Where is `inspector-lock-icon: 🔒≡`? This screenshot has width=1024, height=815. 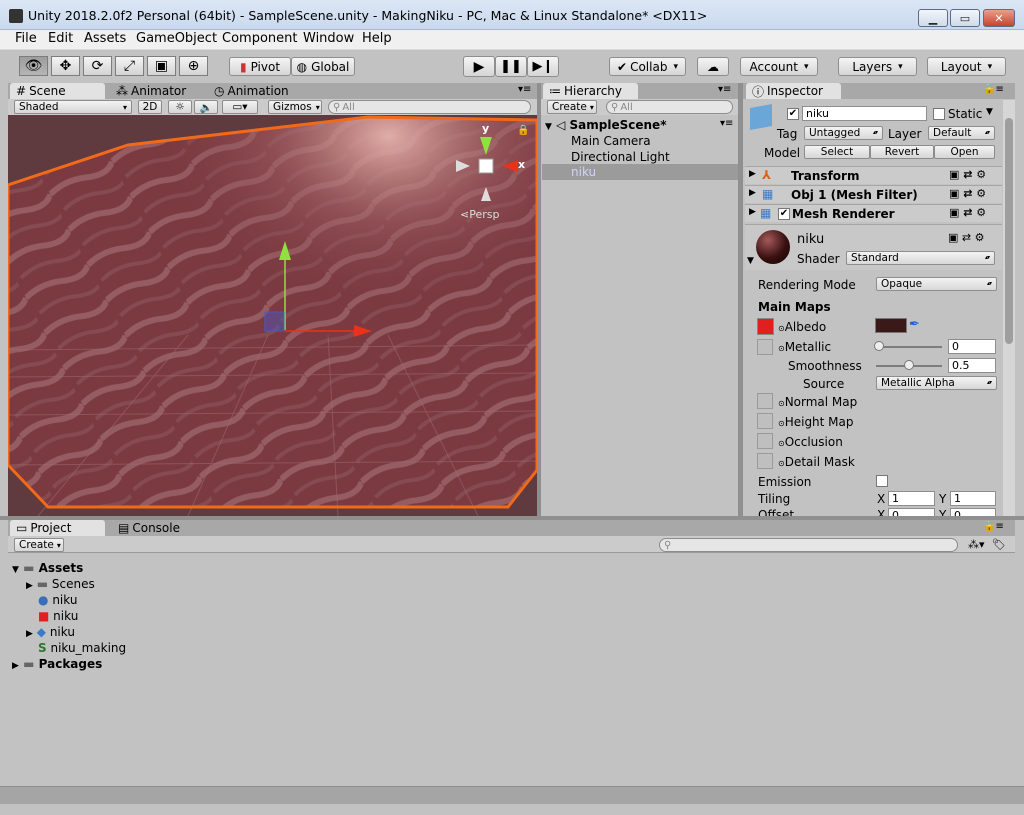
inspector-lock-icon: 🔒≡ is located at coordinates (993, 89).